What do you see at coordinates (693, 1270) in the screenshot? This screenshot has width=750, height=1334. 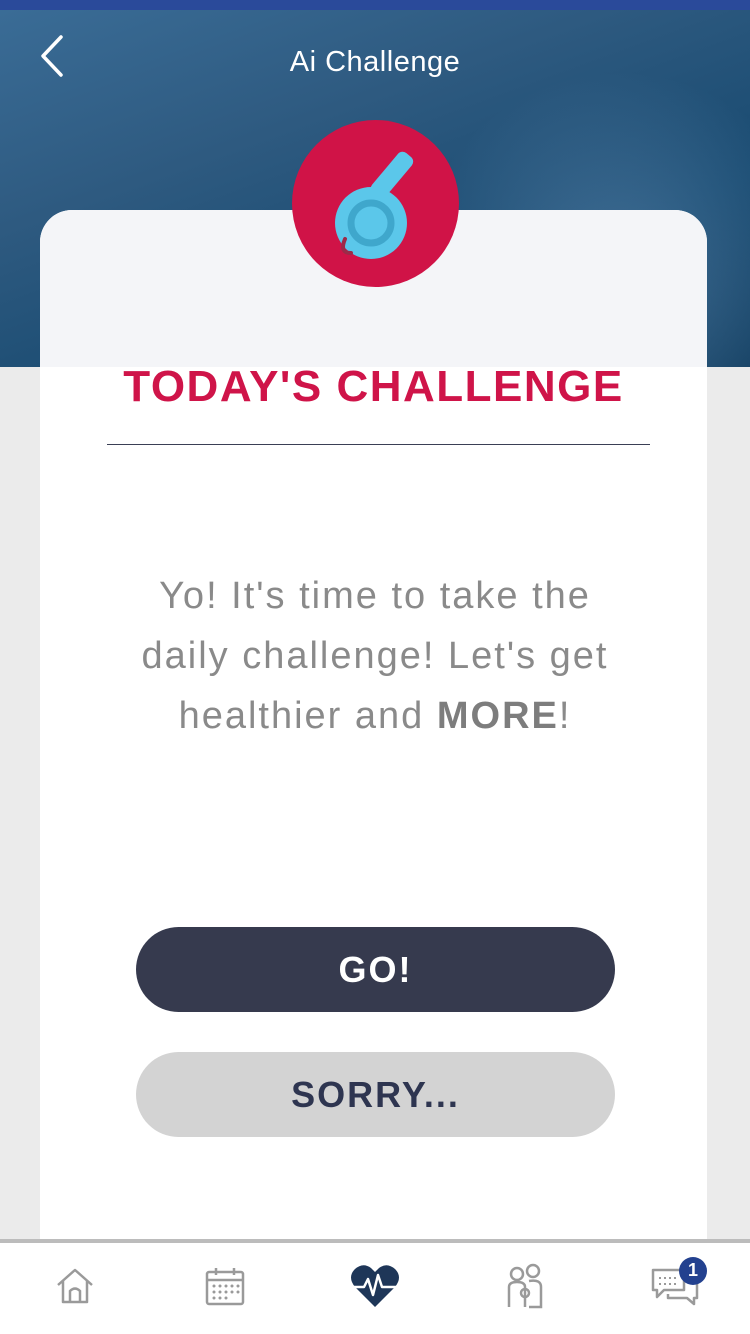 I see `notification-badge: 1` at bounding box center [693, 1270].